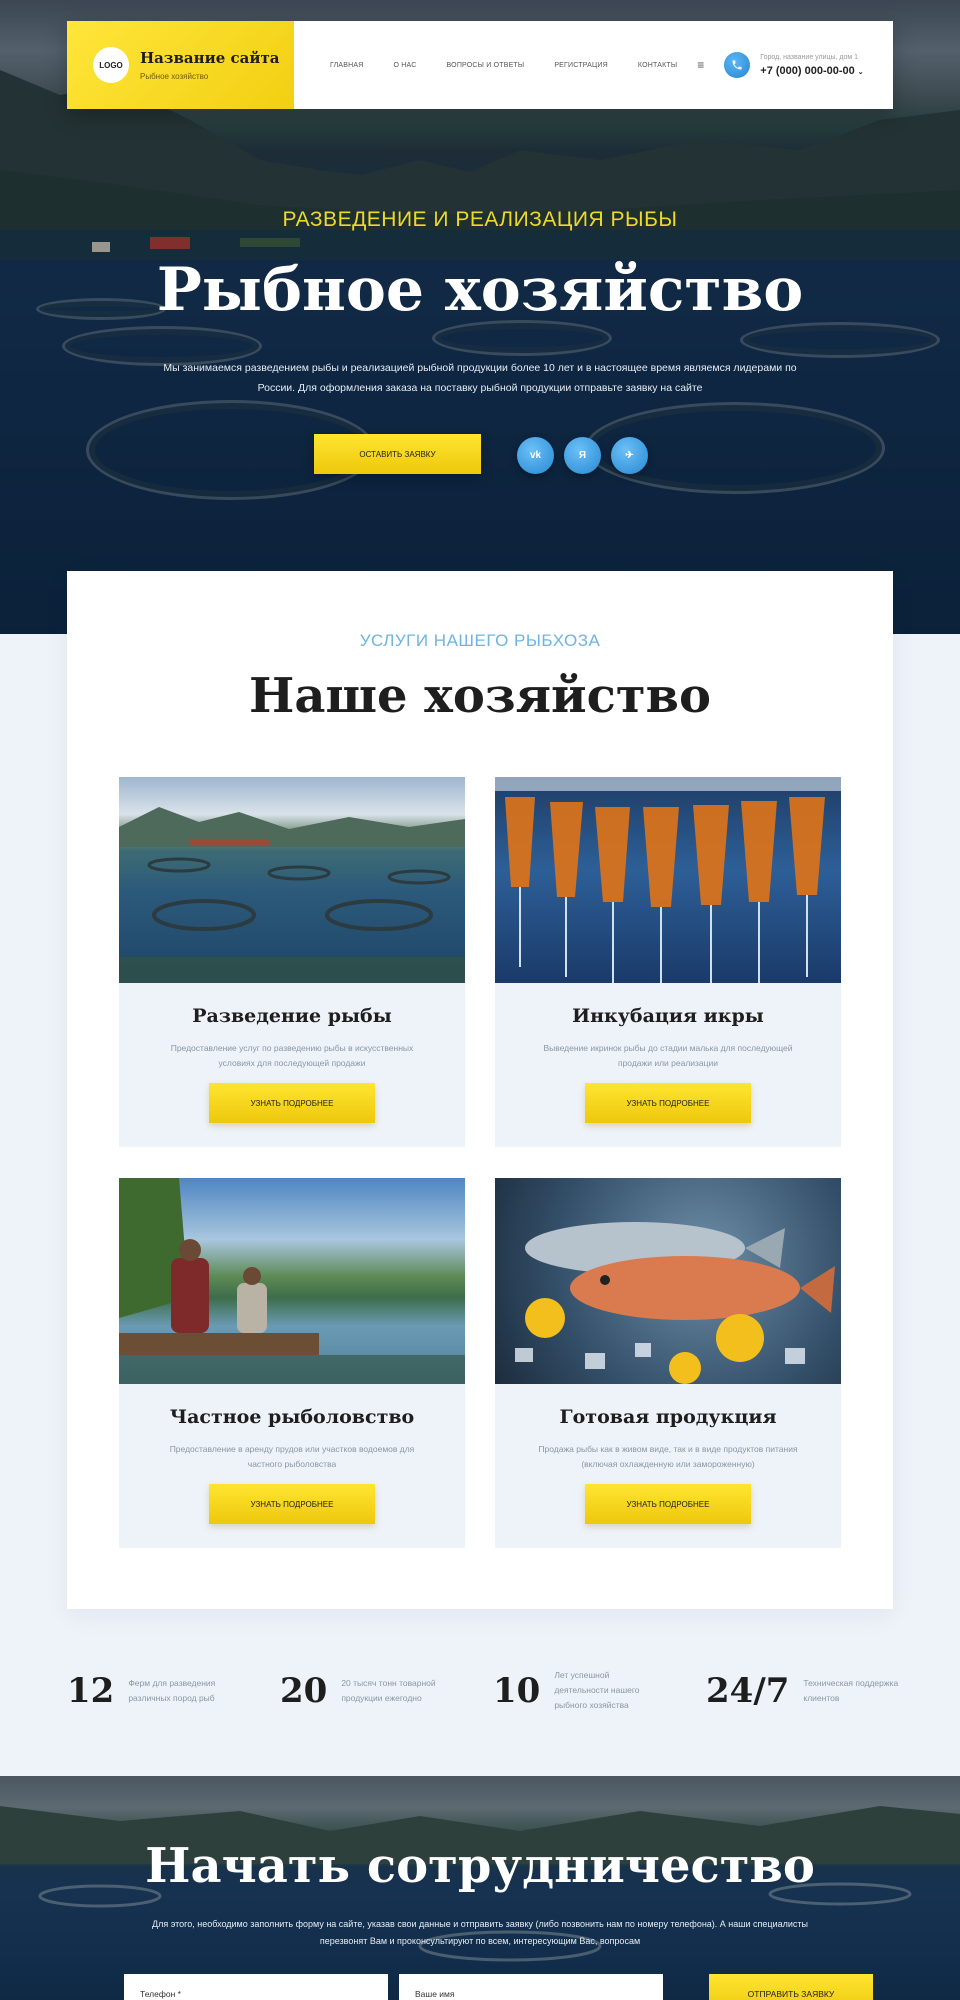  I want to click on stat-number: 10, so click(517, 1690).